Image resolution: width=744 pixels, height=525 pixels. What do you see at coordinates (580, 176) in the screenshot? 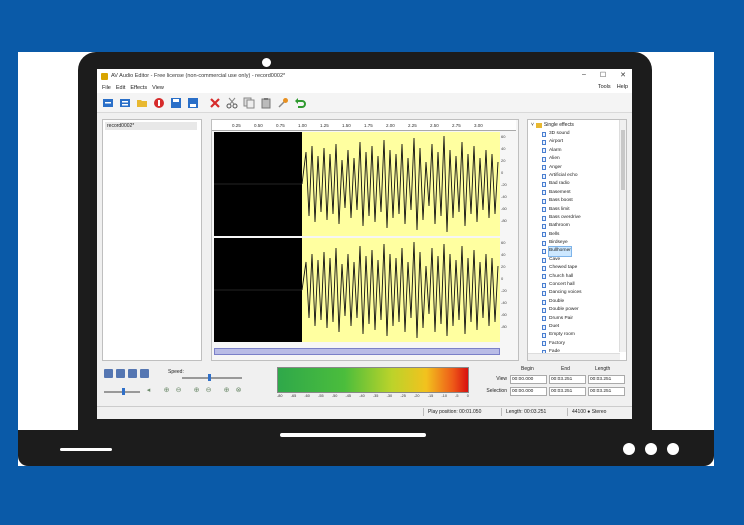
I see `effect-item: Artificial echo` at bounding box center [580, 176].